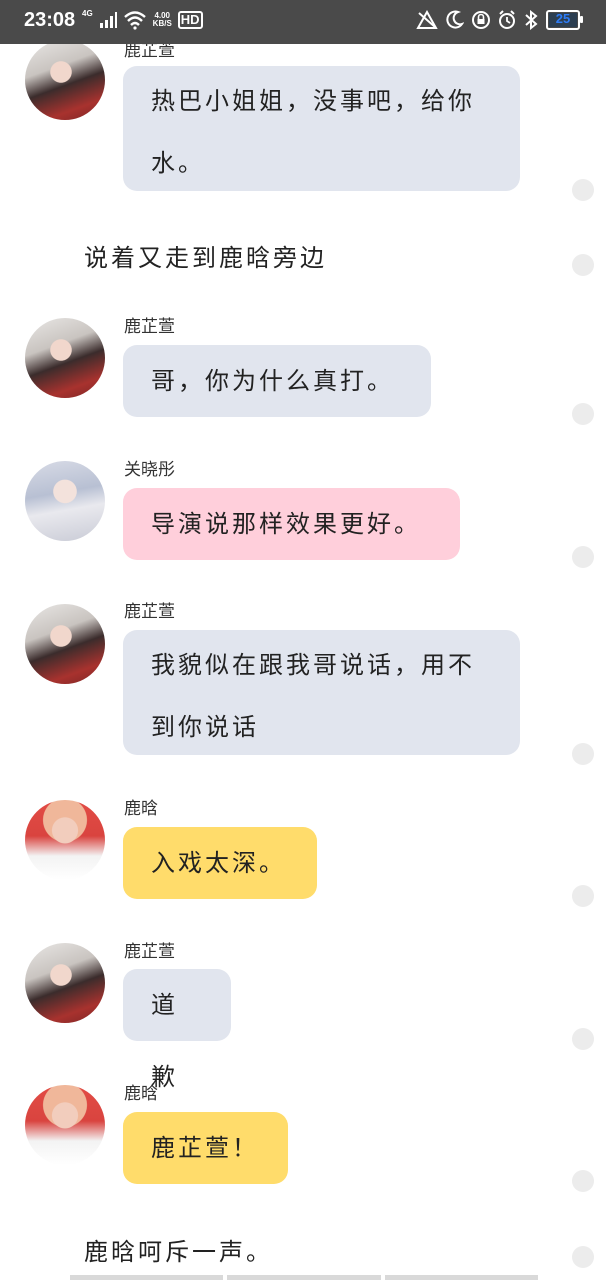  What do you see at coordinates (205, 1148) in the screenshot?
I see `message-bubble: 鹿芷萱！` at bounding box center [205, 1148].